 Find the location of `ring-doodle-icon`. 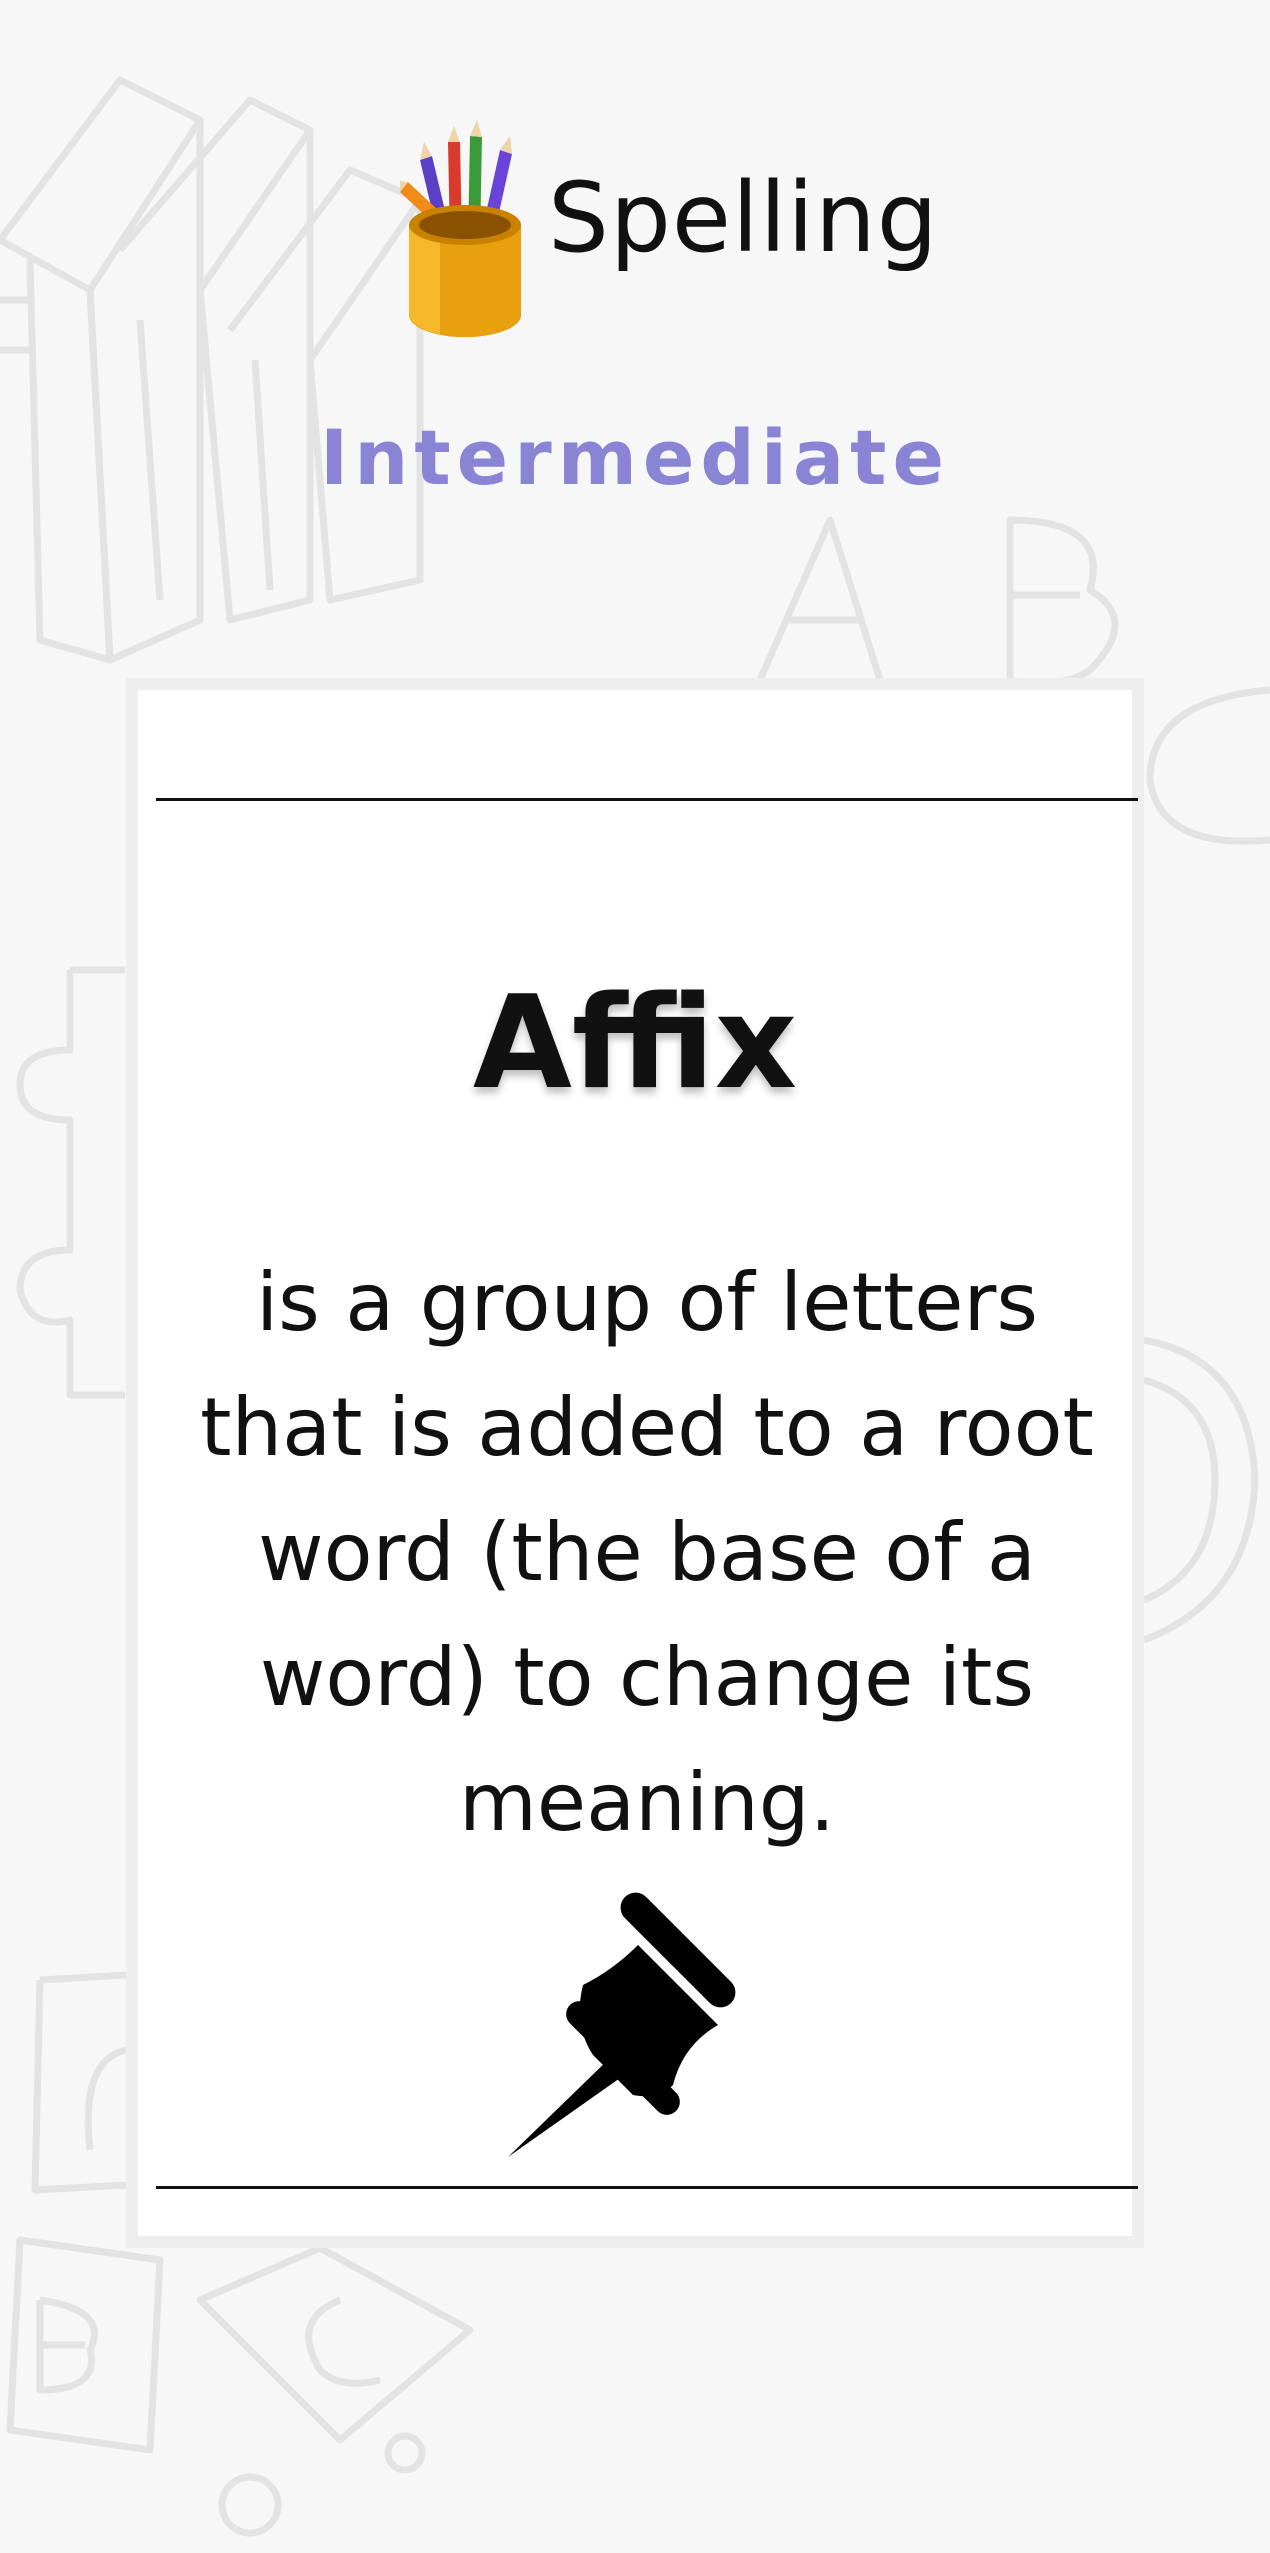

ring-doodle-icon is located at coordinates (1200, 1490).